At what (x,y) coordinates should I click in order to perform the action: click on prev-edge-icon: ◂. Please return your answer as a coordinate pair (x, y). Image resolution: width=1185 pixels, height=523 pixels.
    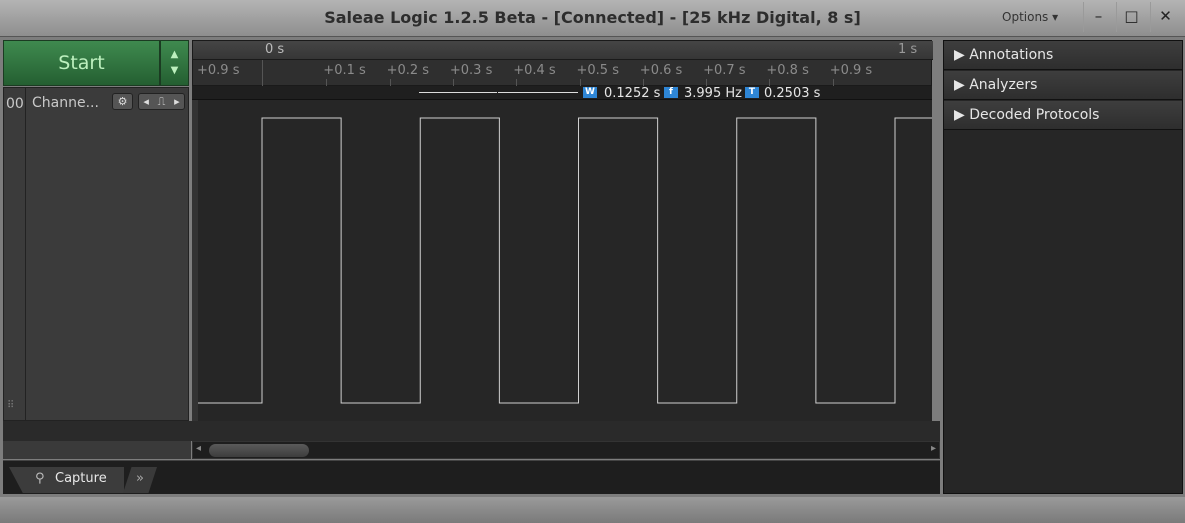
    Looking at the image, I should click on (146, 101).